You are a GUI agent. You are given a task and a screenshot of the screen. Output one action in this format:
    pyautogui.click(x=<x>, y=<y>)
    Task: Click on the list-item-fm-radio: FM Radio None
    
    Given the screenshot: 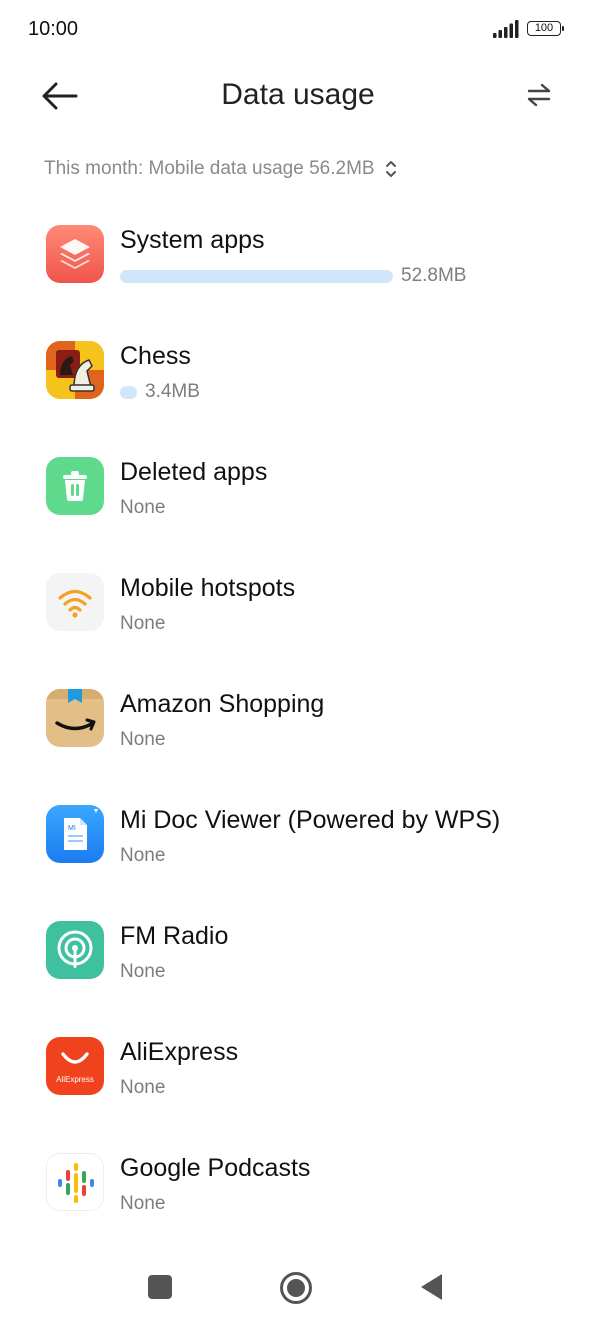 What is the action you would take?
    pyautogui.click(x=298, y=950)
    